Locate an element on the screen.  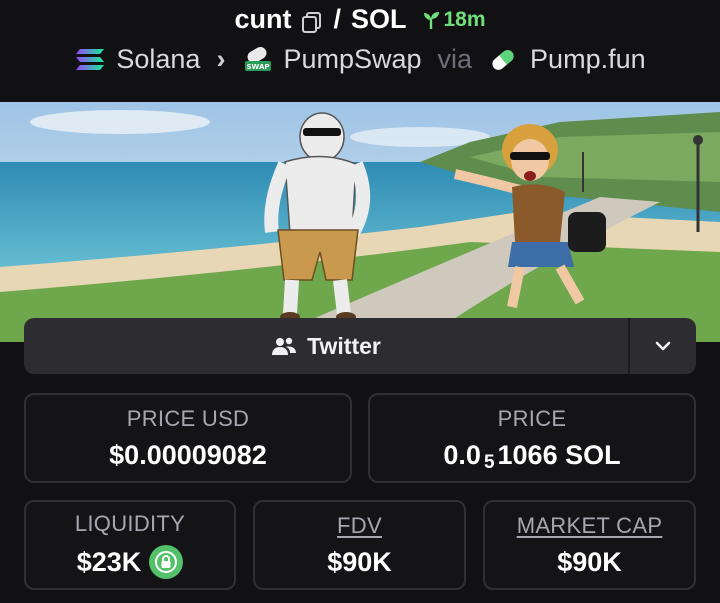
pair-title: cunt / SOL 18m is located at coordinates (360, 19).